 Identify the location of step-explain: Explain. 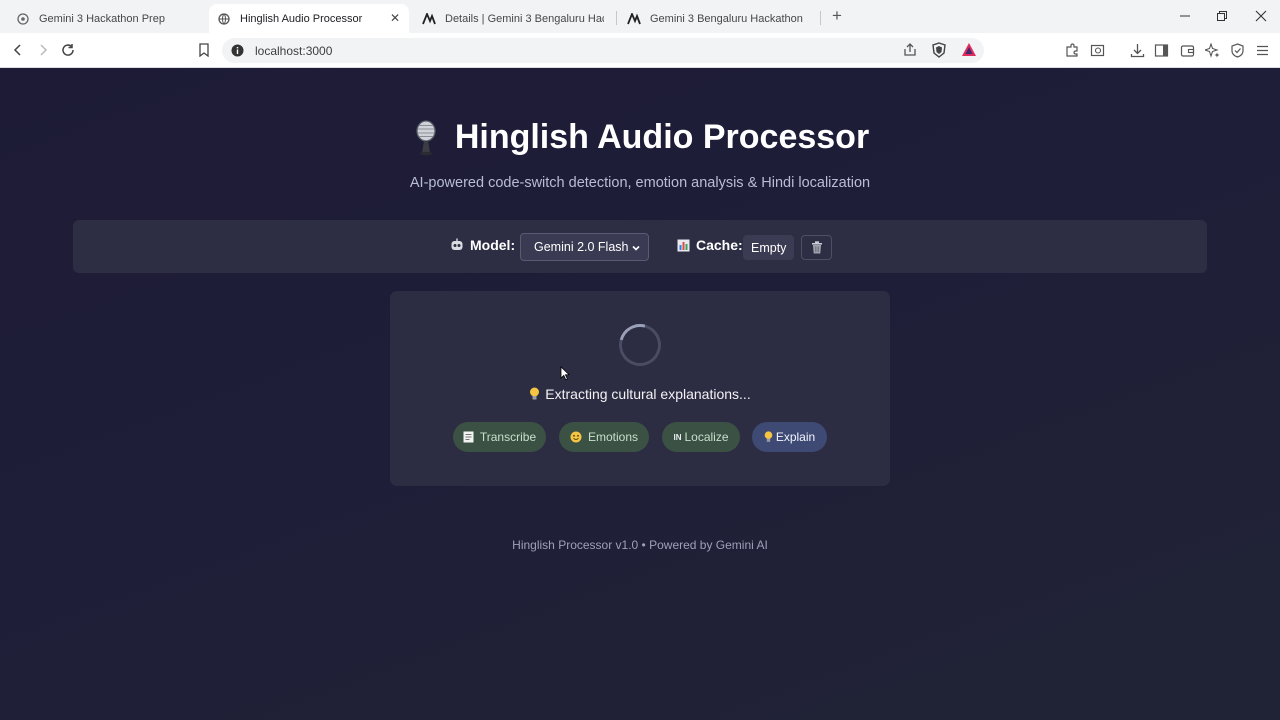
(789, 437).